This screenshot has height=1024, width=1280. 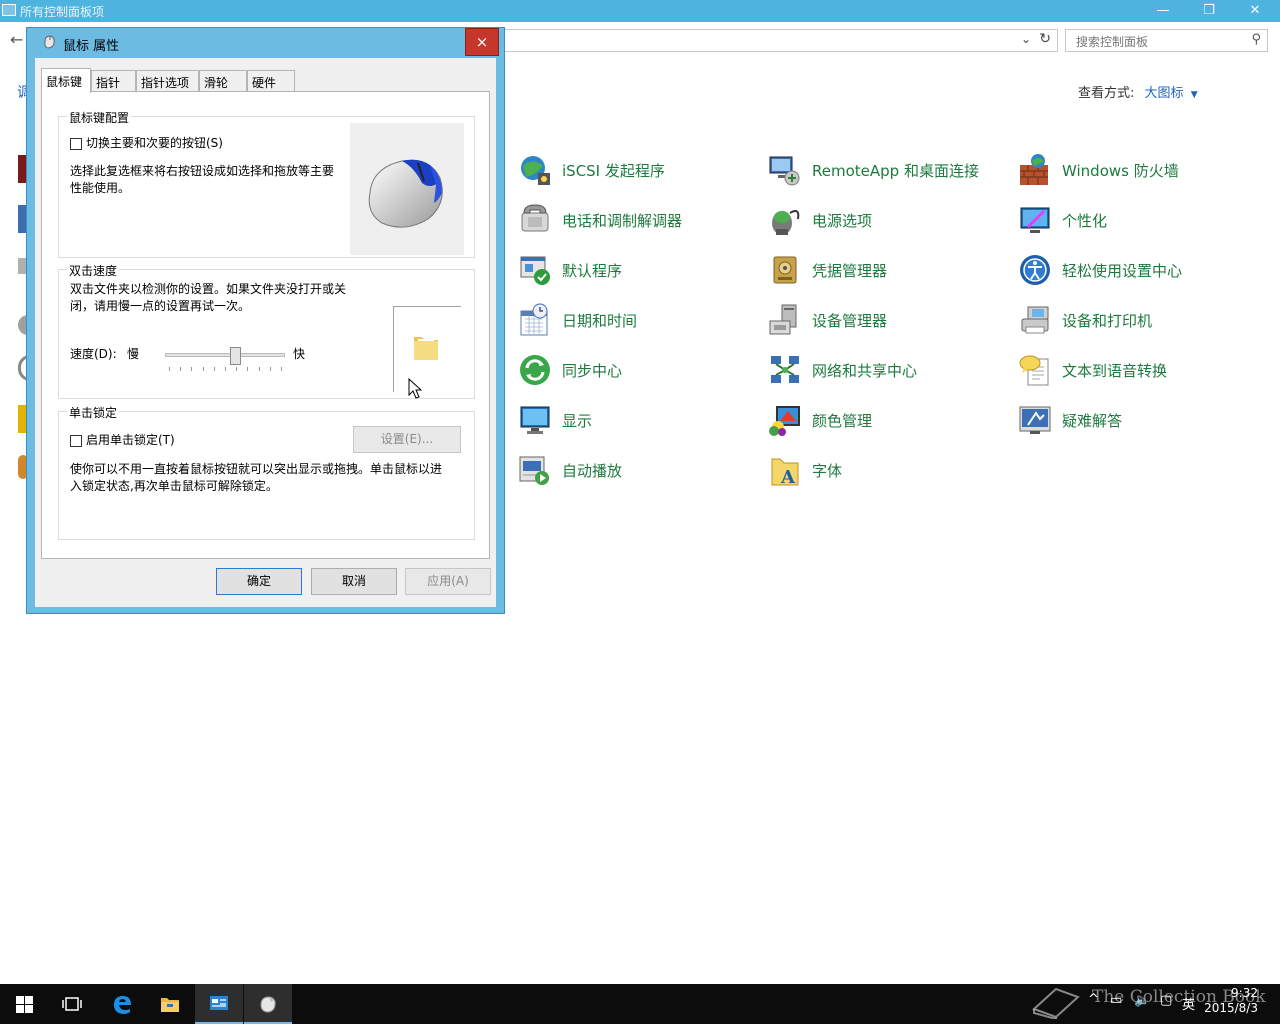 What do you see at coordinates (1142, 1000) in the screenshot?
I see `volume-tray-icon: 🔈` at bounding box center [1142, 1000].